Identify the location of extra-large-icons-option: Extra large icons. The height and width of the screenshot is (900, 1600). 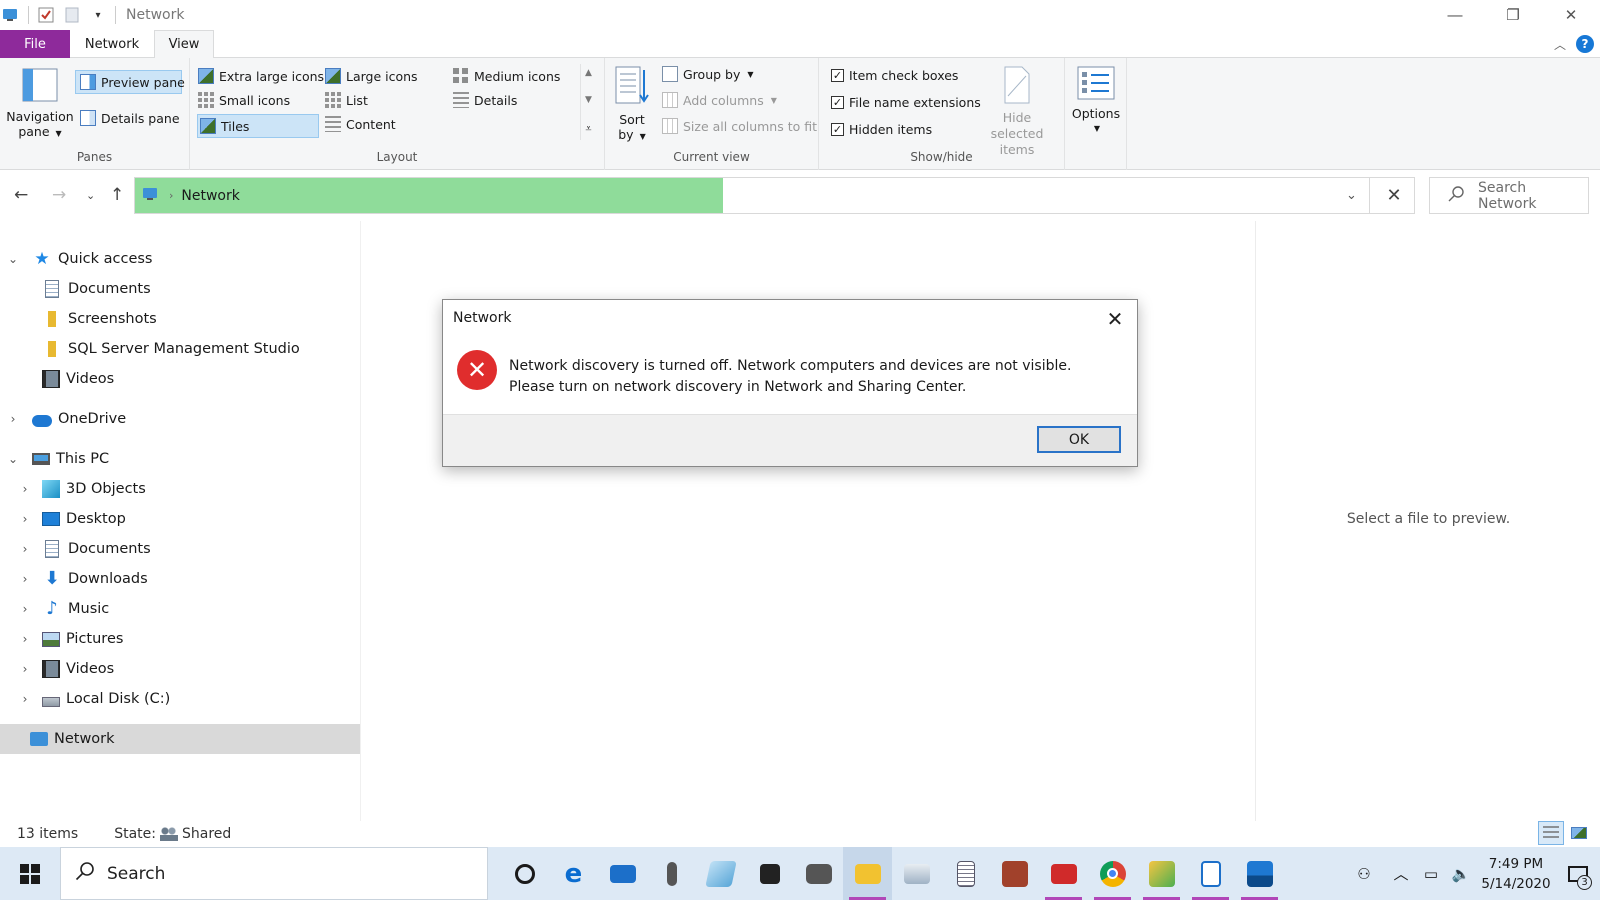
(261, 76).